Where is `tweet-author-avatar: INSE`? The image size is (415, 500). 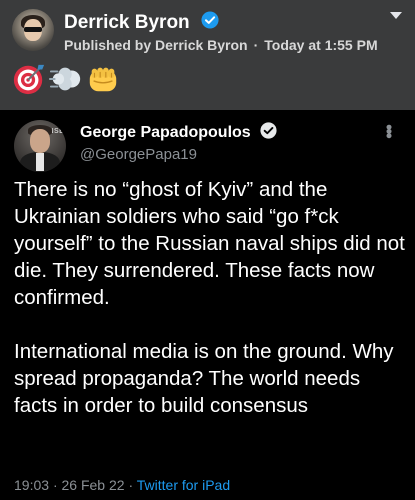
tweet-author-avatar: INSE is located at coordinates (40, 146).